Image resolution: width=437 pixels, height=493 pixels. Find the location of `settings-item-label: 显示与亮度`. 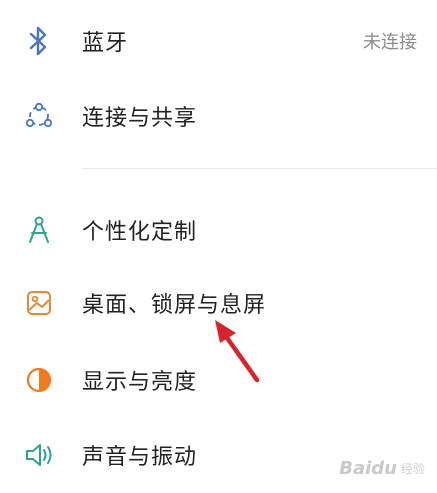

settings-item-label: 显示与亮度 is located at coordinates (140, 382).